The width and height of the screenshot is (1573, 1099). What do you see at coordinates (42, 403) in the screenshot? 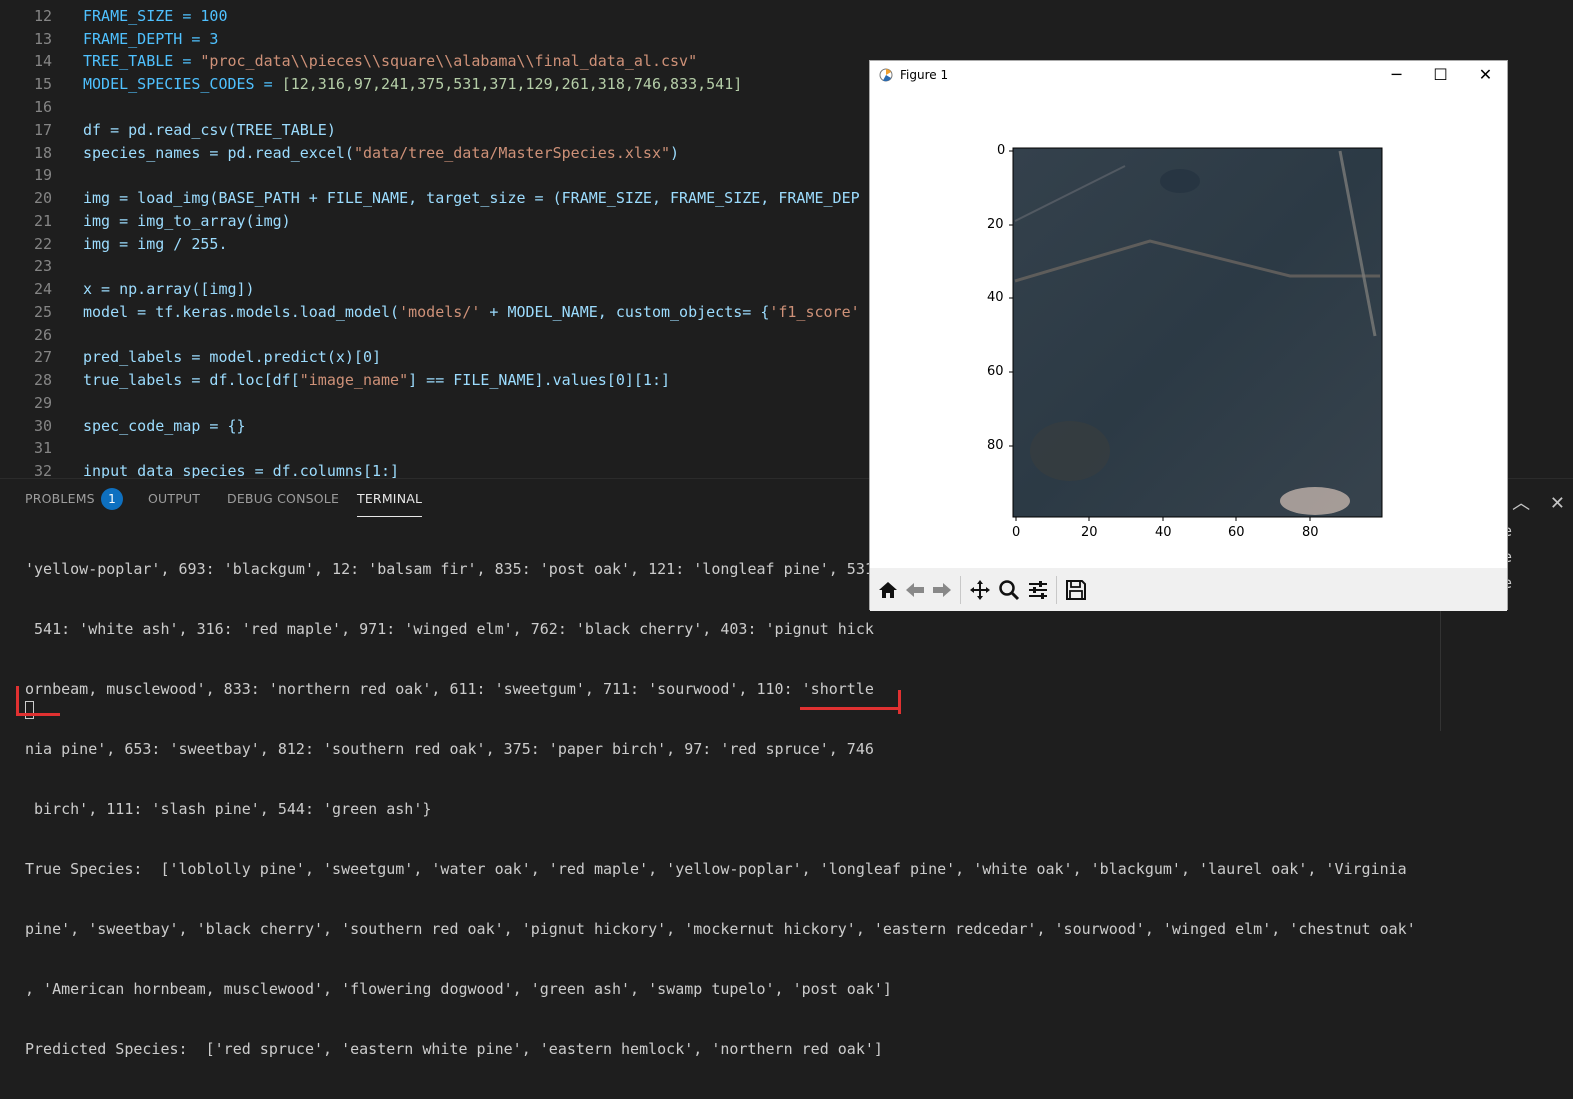
I see `line-number: 29` at bounding box center [42, 403].